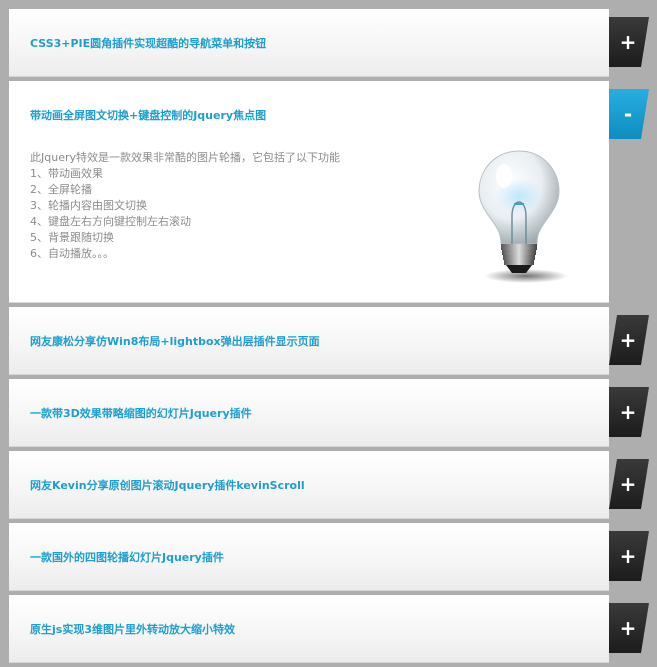  I want to click on accordion-header: 一款国外的四图轮播幻灯片Jquery插件, so click(309, 556).